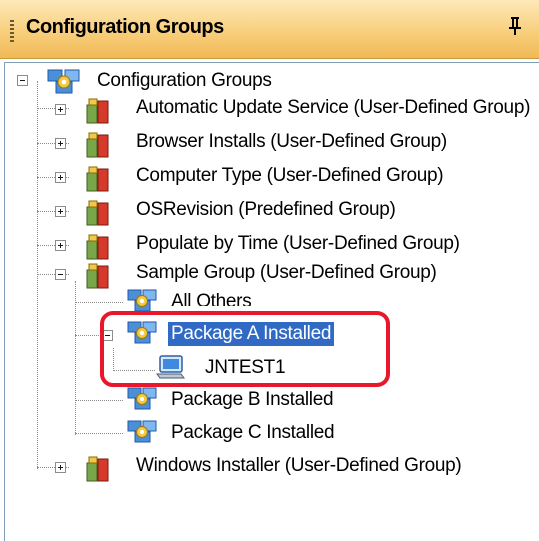 The width and height of the screenshot is (539, 541). I want to click on tree-node-label: Package B Installed, so click(252, 399).